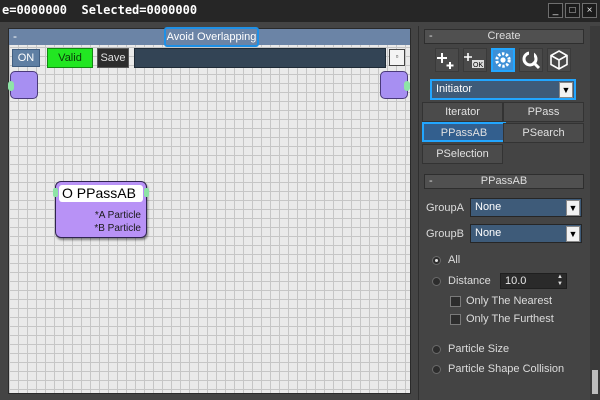 The width and height of the screenshot is (600, 400). What do you see at coordinates (531, 60) in the screenshot?
I see `wrench-icon` at bounding box center [531, 60].